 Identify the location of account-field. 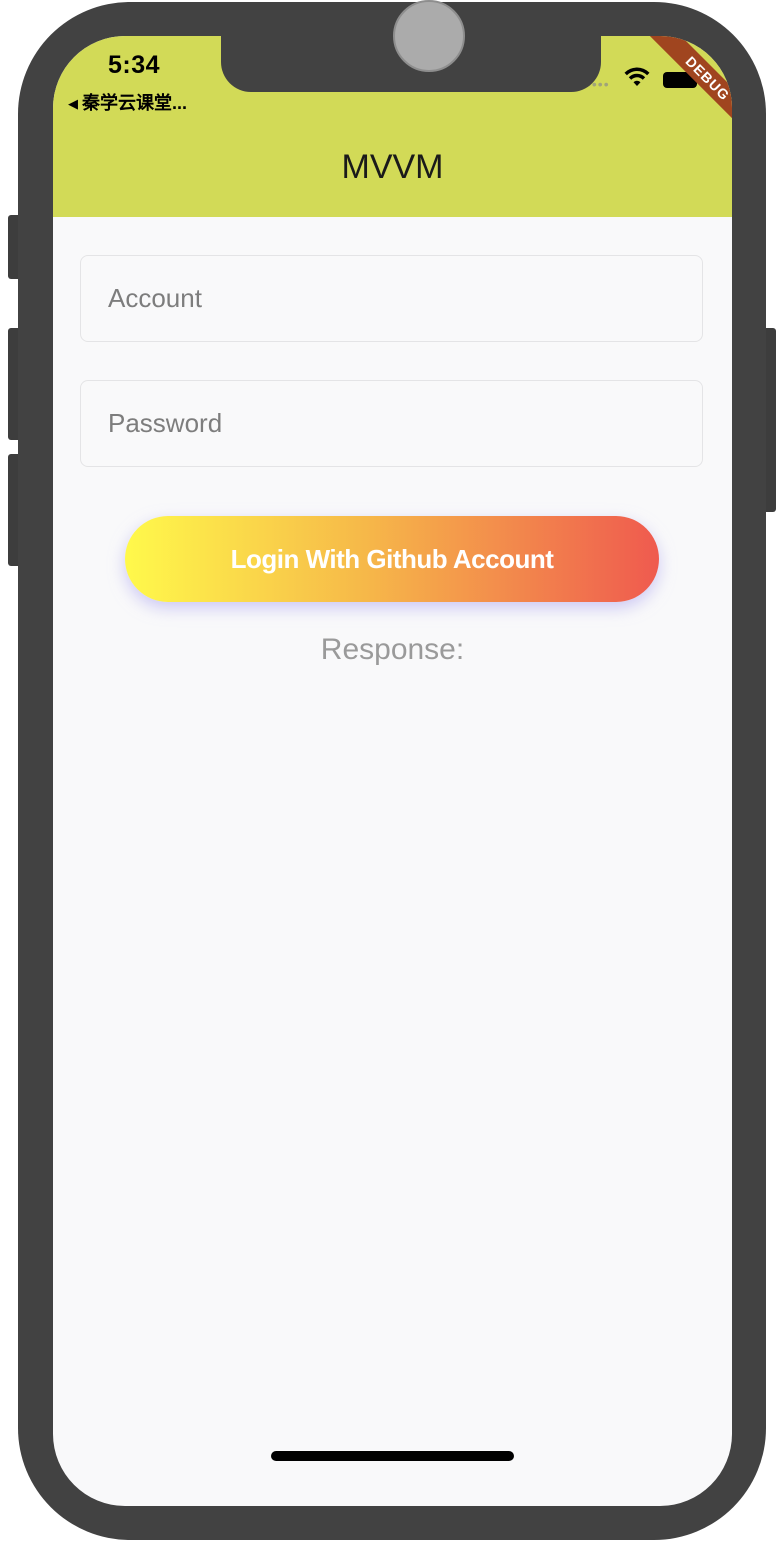
(391, 298).